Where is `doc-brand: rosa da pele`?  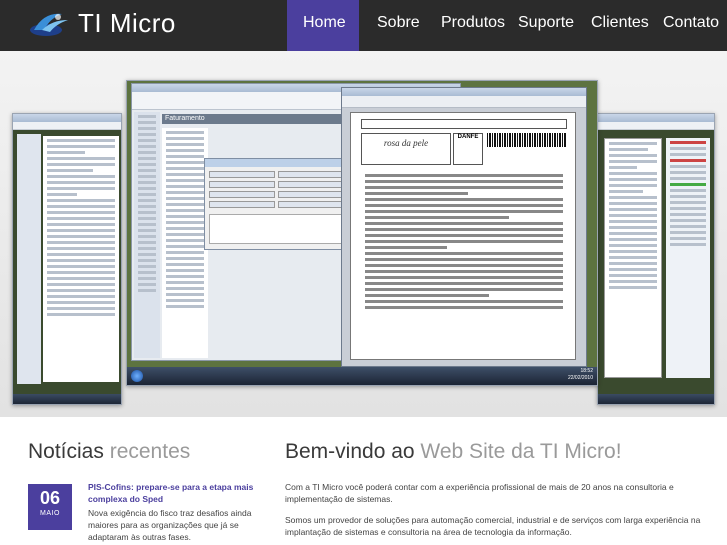
doc-brand: rosa da pele is located at coordinates (406, 149).